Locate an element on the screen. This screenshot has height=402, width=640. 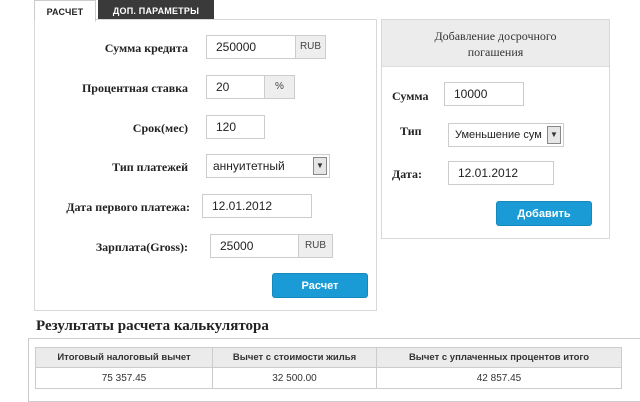
credit-amount-unit: RUB is located at coordinates (311, 47).